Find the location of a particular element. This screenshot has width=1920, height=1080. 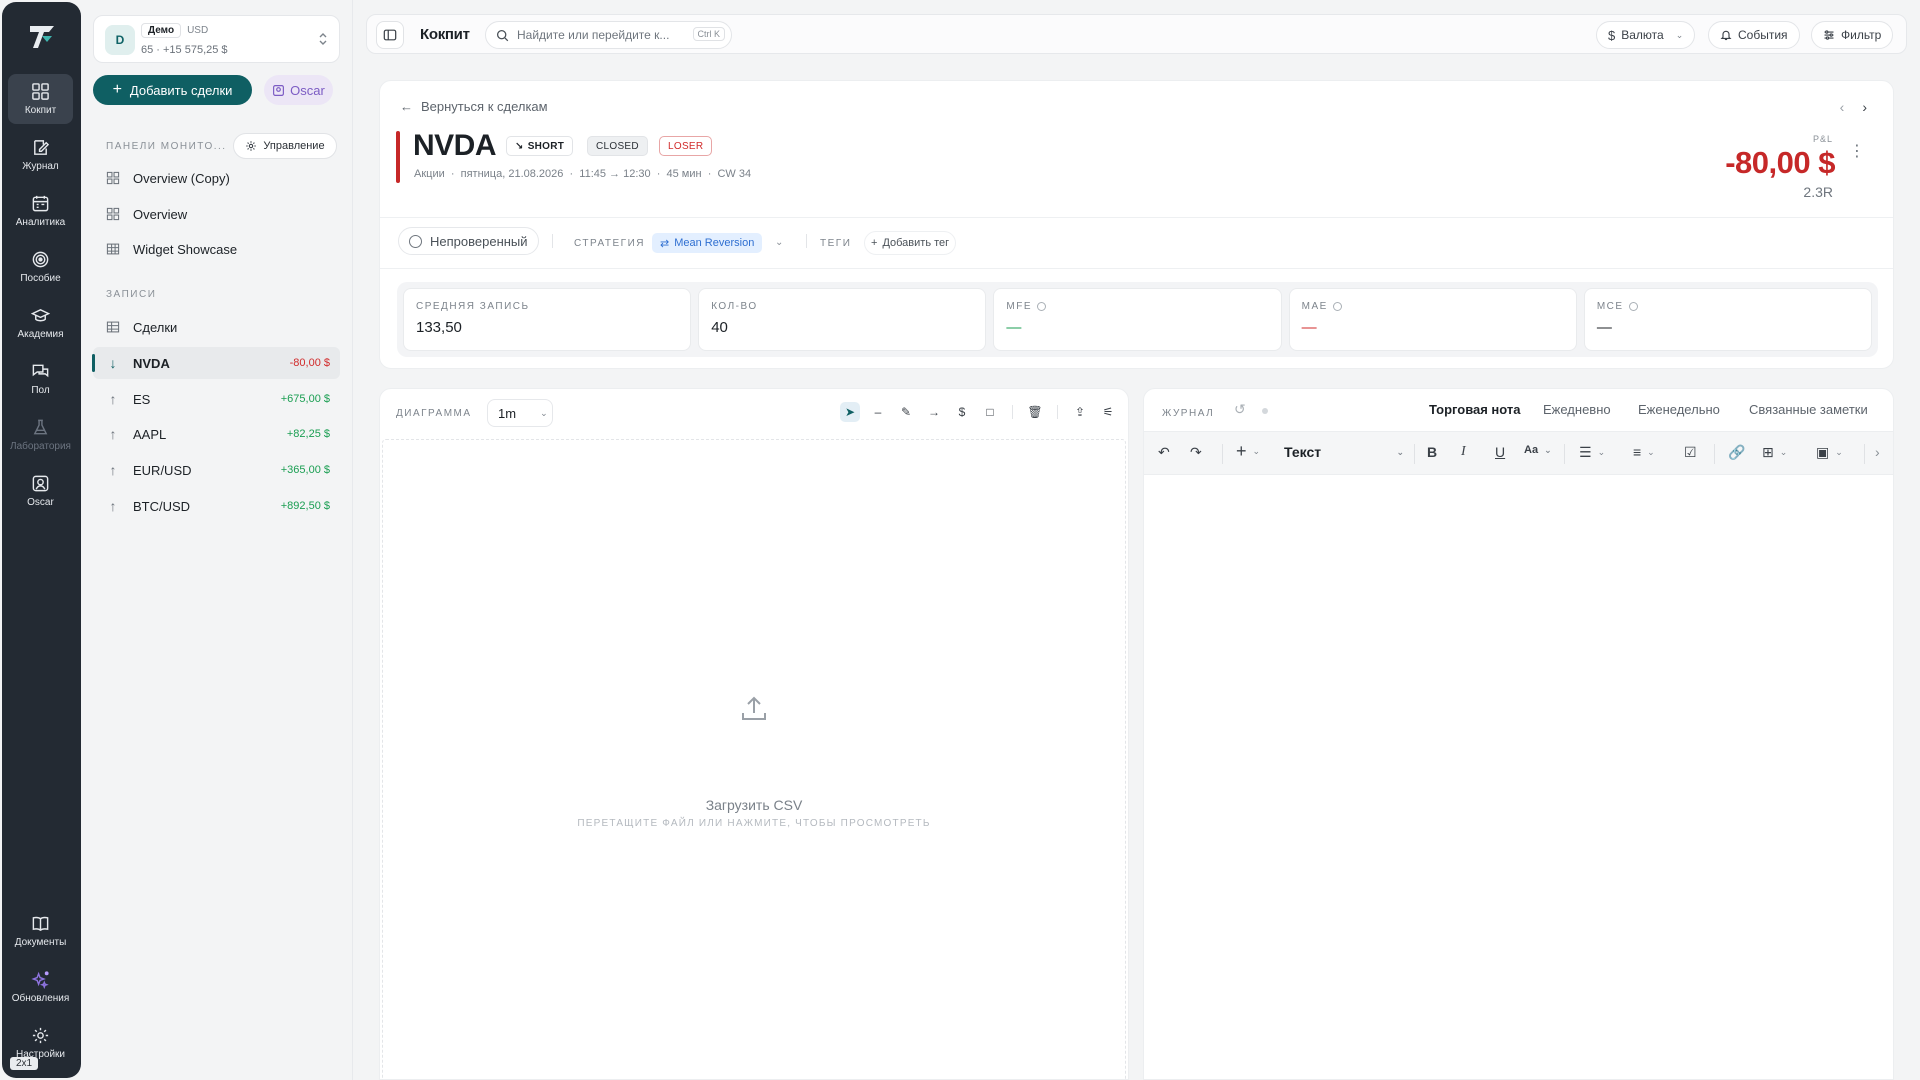

rail-item-label: Академия is located at coordinates (40, 334).